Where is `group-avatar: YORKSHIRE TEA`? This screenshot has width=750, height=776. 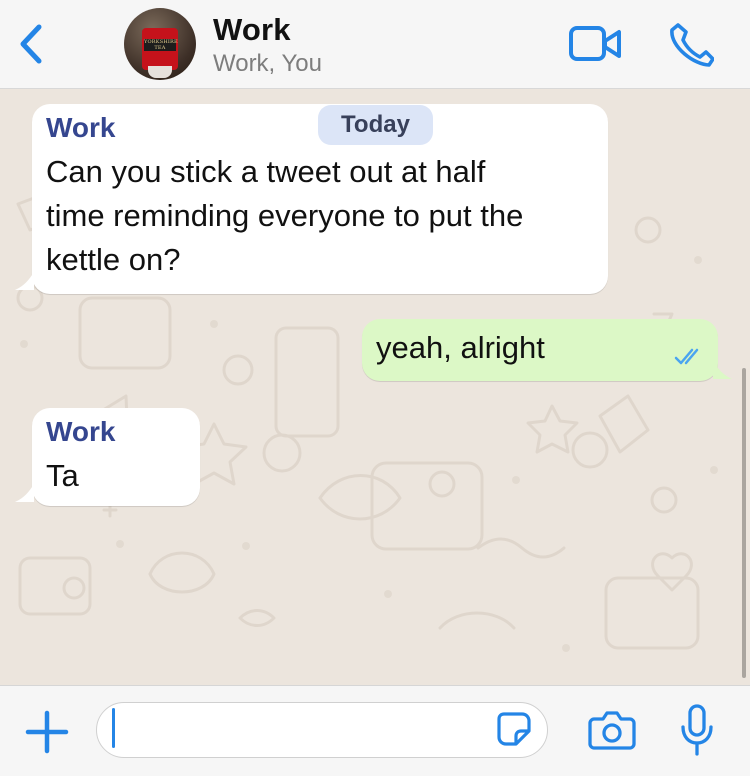 group-avatar: YORKSHIRE TEA is located at coordinates (160, 44).